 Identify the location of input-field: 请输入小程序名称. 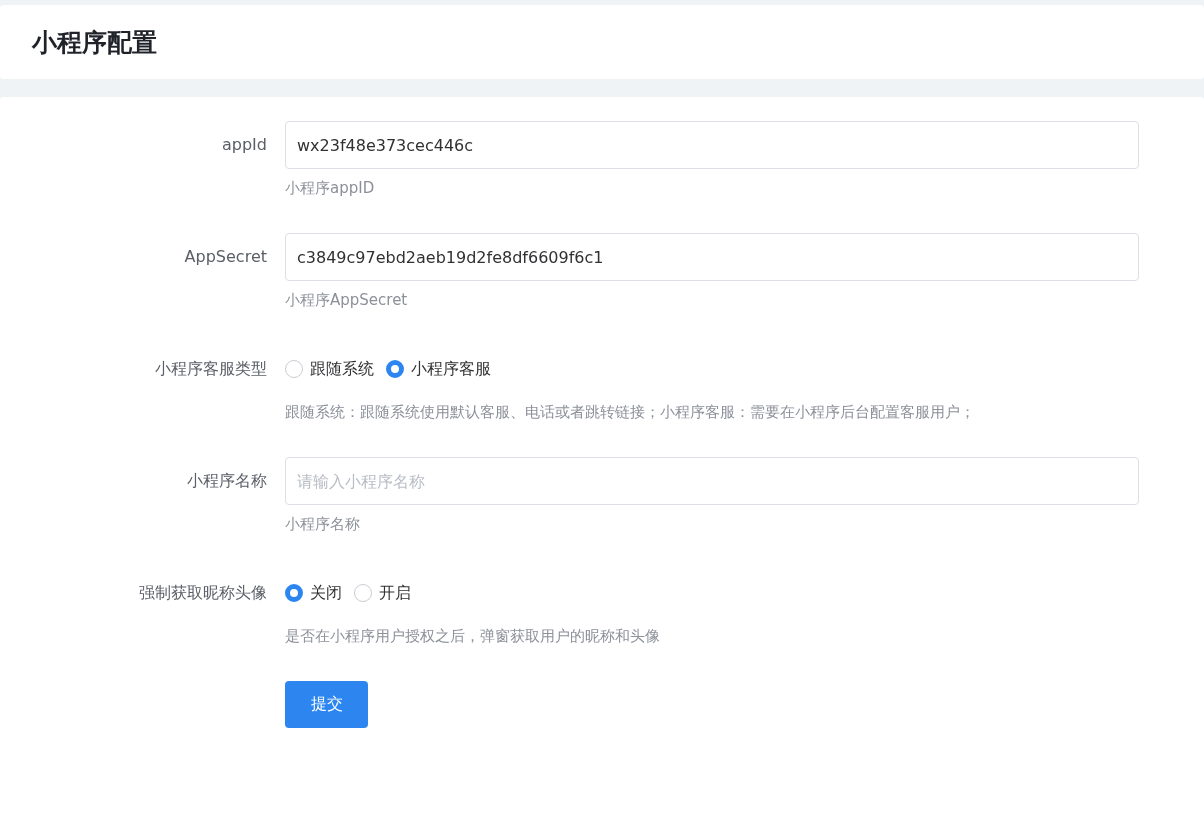
(712, 481).